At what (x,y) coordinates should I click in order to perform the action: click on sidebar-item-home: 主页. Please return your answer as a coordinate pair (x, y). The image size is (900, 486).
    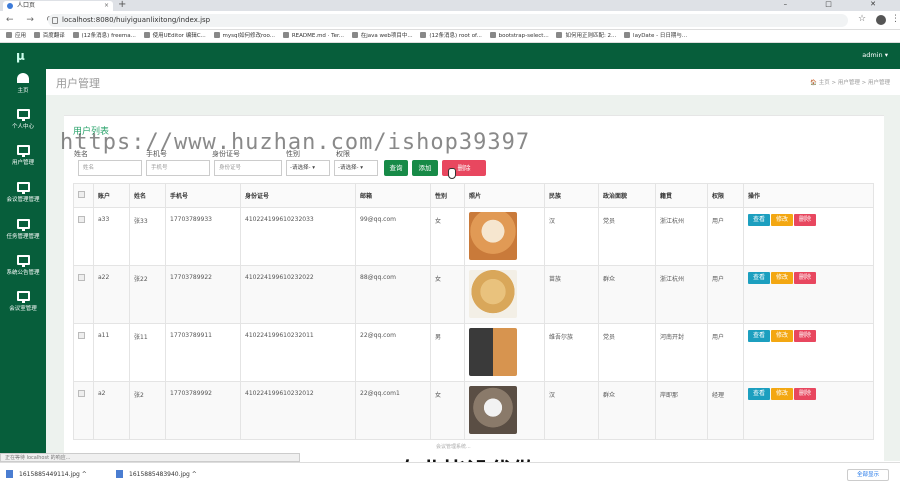
    Looking at the image, I should click on (23, 83).